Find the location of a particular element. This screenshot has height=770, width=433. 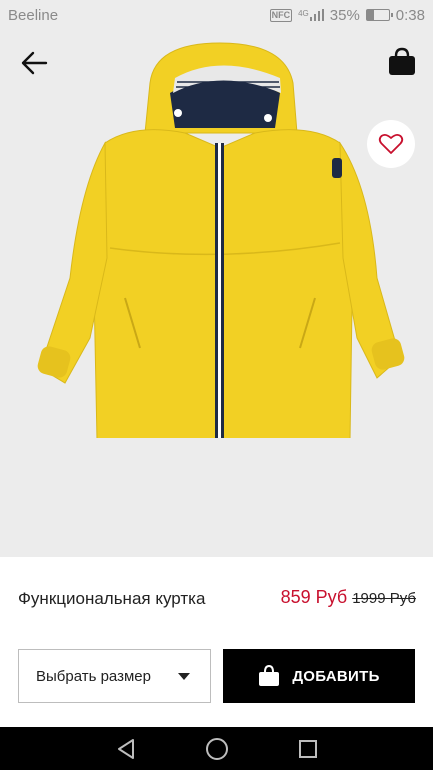

back-button is located at coordinates (35, 63).